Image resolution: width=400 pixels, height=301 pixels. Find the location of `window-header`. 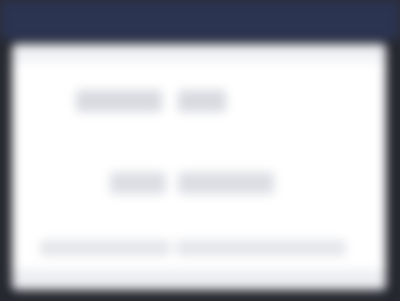

window-header is located at coordinates (199, 53).